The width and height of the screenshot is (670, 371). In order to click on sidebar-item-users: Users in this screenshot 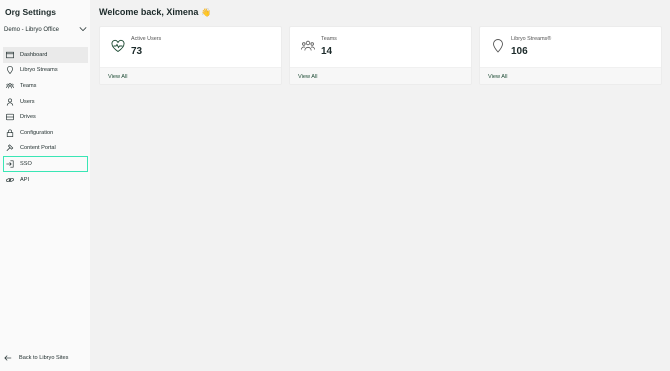, I will do `click(45, 102)`.